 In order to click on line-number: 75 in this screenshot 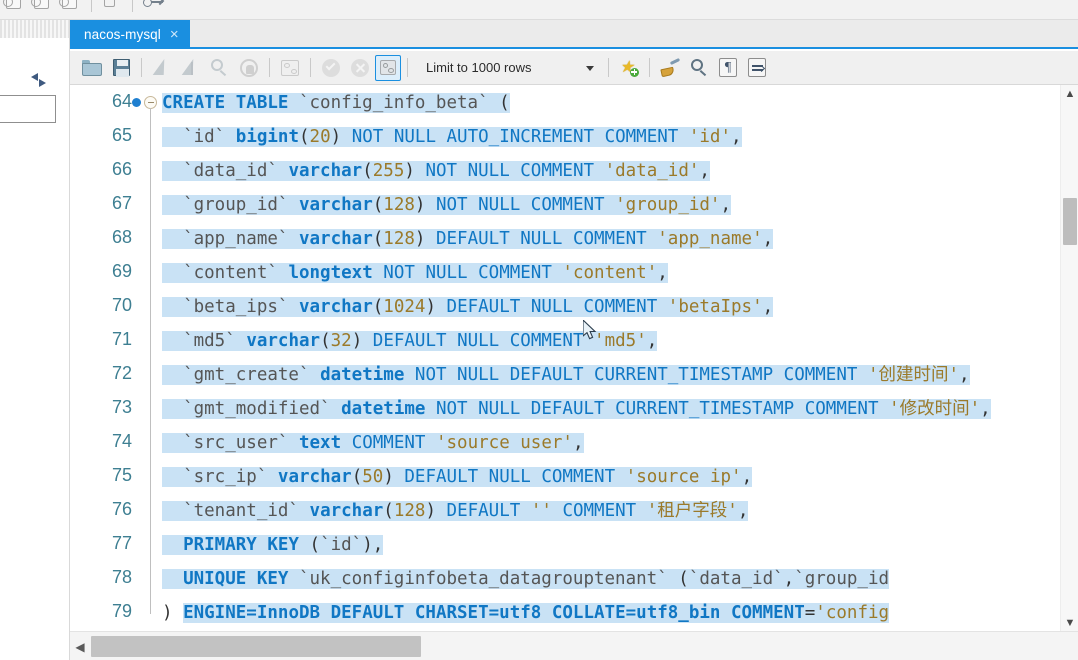, I will do `click(121, 475)`.